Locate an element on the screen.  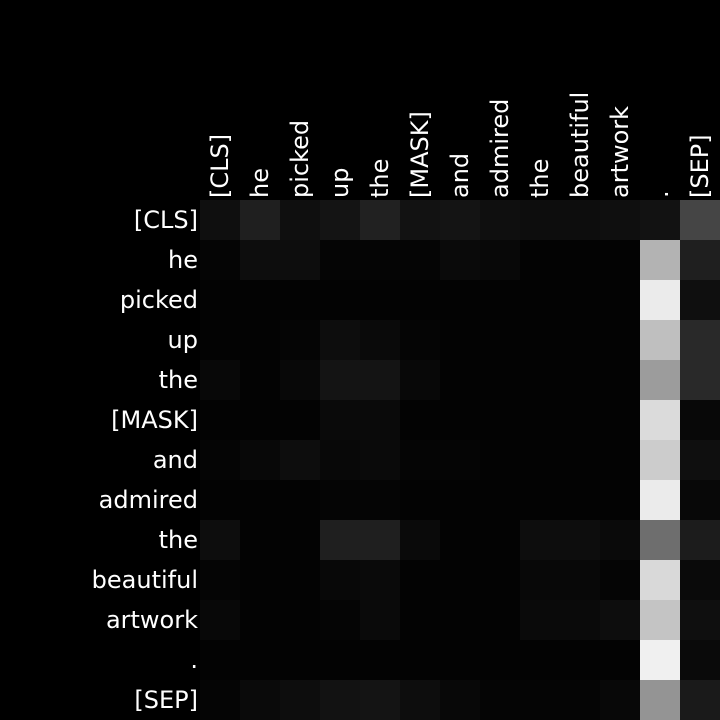
heatmap-cell-r2-c7 is located at coordinates (500, 300).